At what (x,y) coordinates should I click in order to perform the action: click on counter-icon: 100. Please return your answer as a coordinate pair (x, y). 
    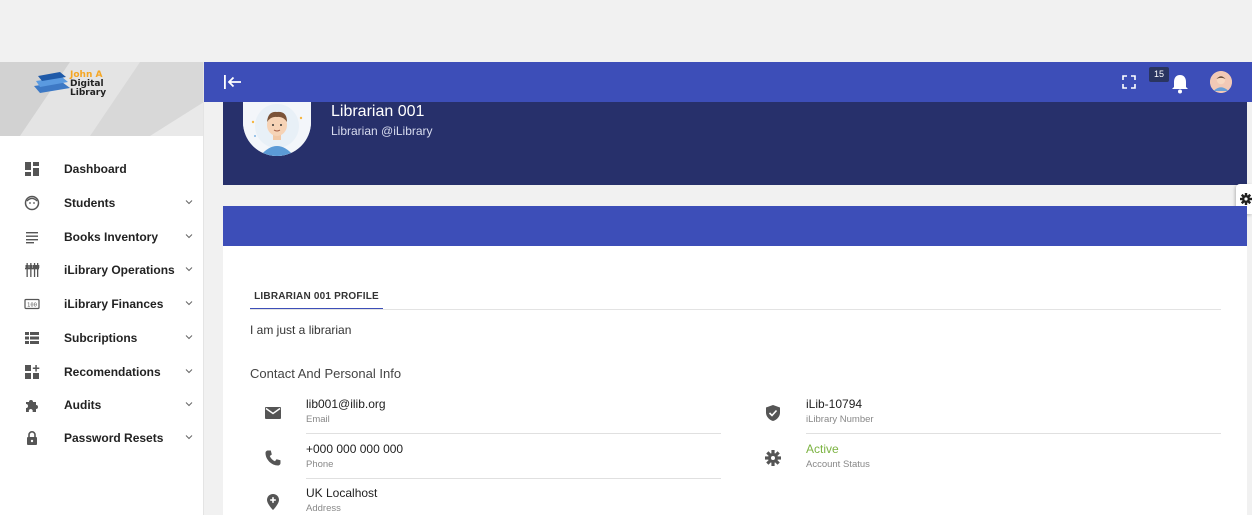
    Looking at the image, I should click on (32, 304).